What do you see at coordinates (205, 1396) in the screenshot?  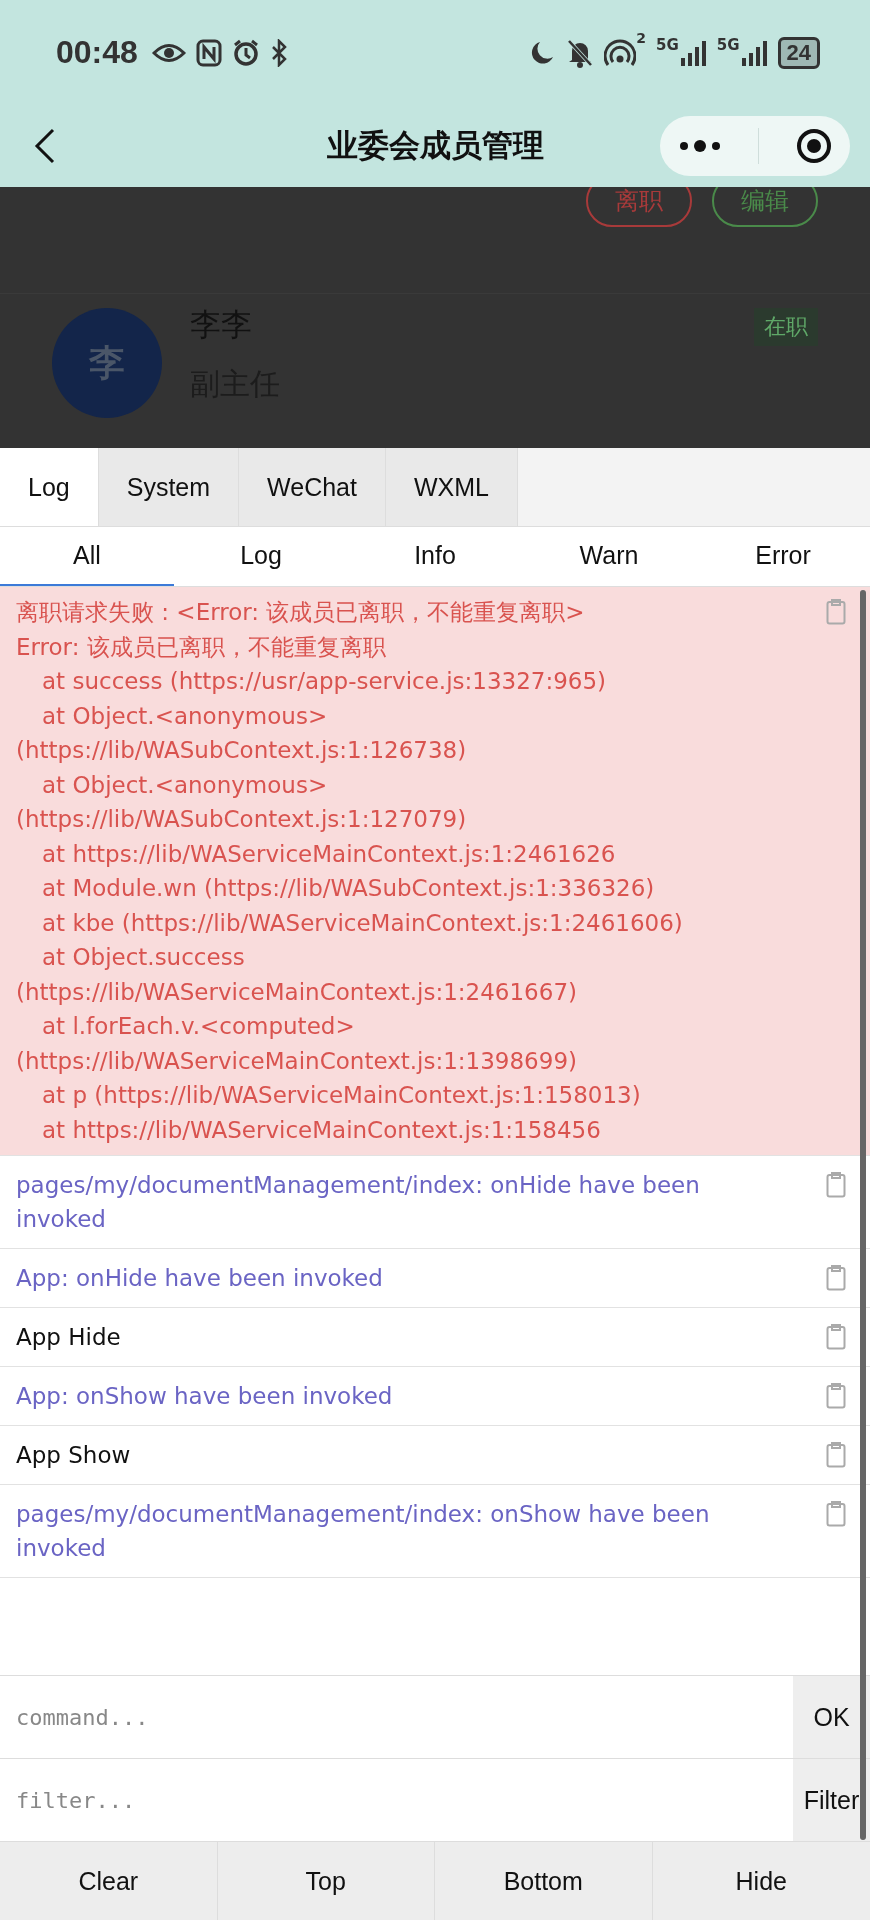 I see `log-message: App: onShow have been invoked` at bounding box center [205, 1396].